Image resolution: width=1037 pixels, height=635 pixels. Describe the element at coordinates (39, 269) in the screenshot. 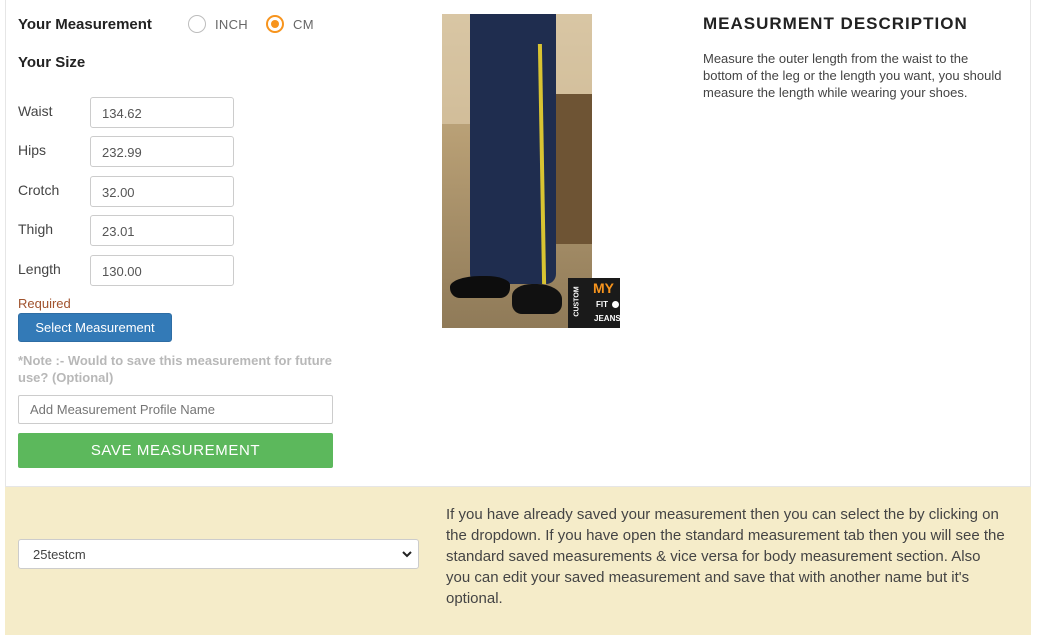

I see `length-label: Length` at that location.